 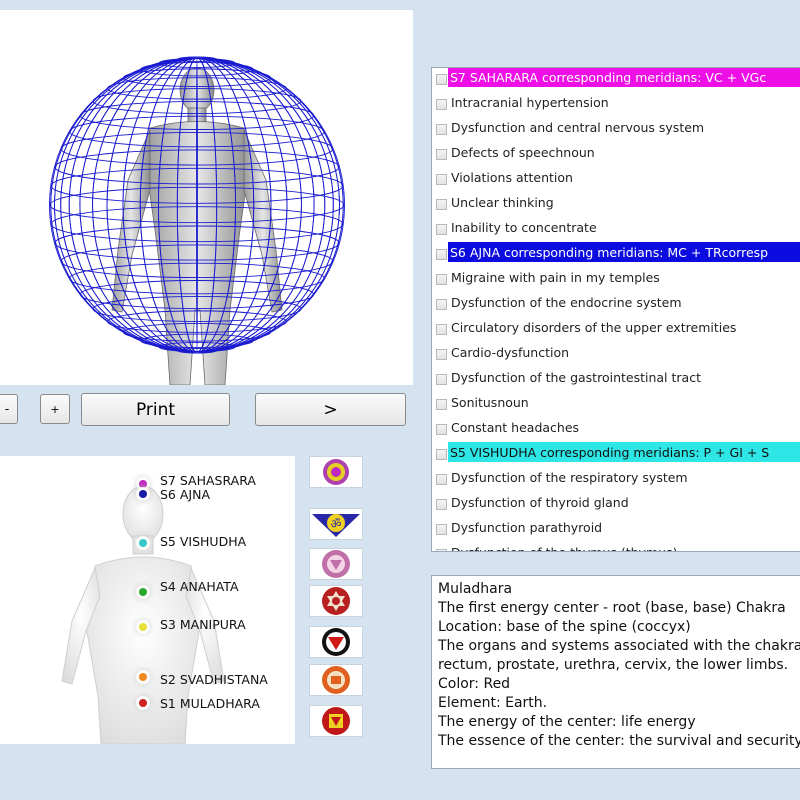 I want to click on symptom-row: Dysfunction of thyroid gland, so click(x=616, y=503).